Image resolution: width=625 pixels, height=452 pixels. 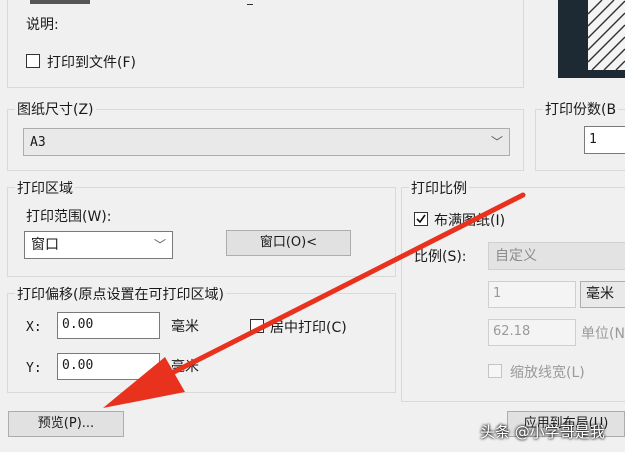 What do you see at coordinates (439, 188) in the screenshot?
I see `plot-scale-group-label: 打印比例` at bounding box center [439, 188].